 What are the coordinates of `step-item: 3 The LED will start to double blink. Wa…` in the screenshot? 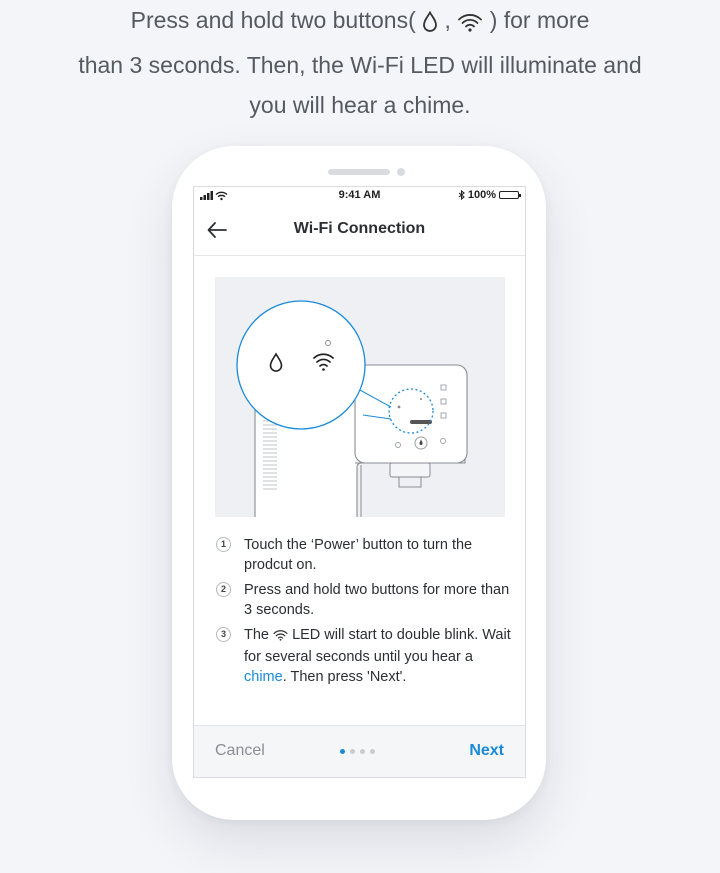 It's located at (363, 656).